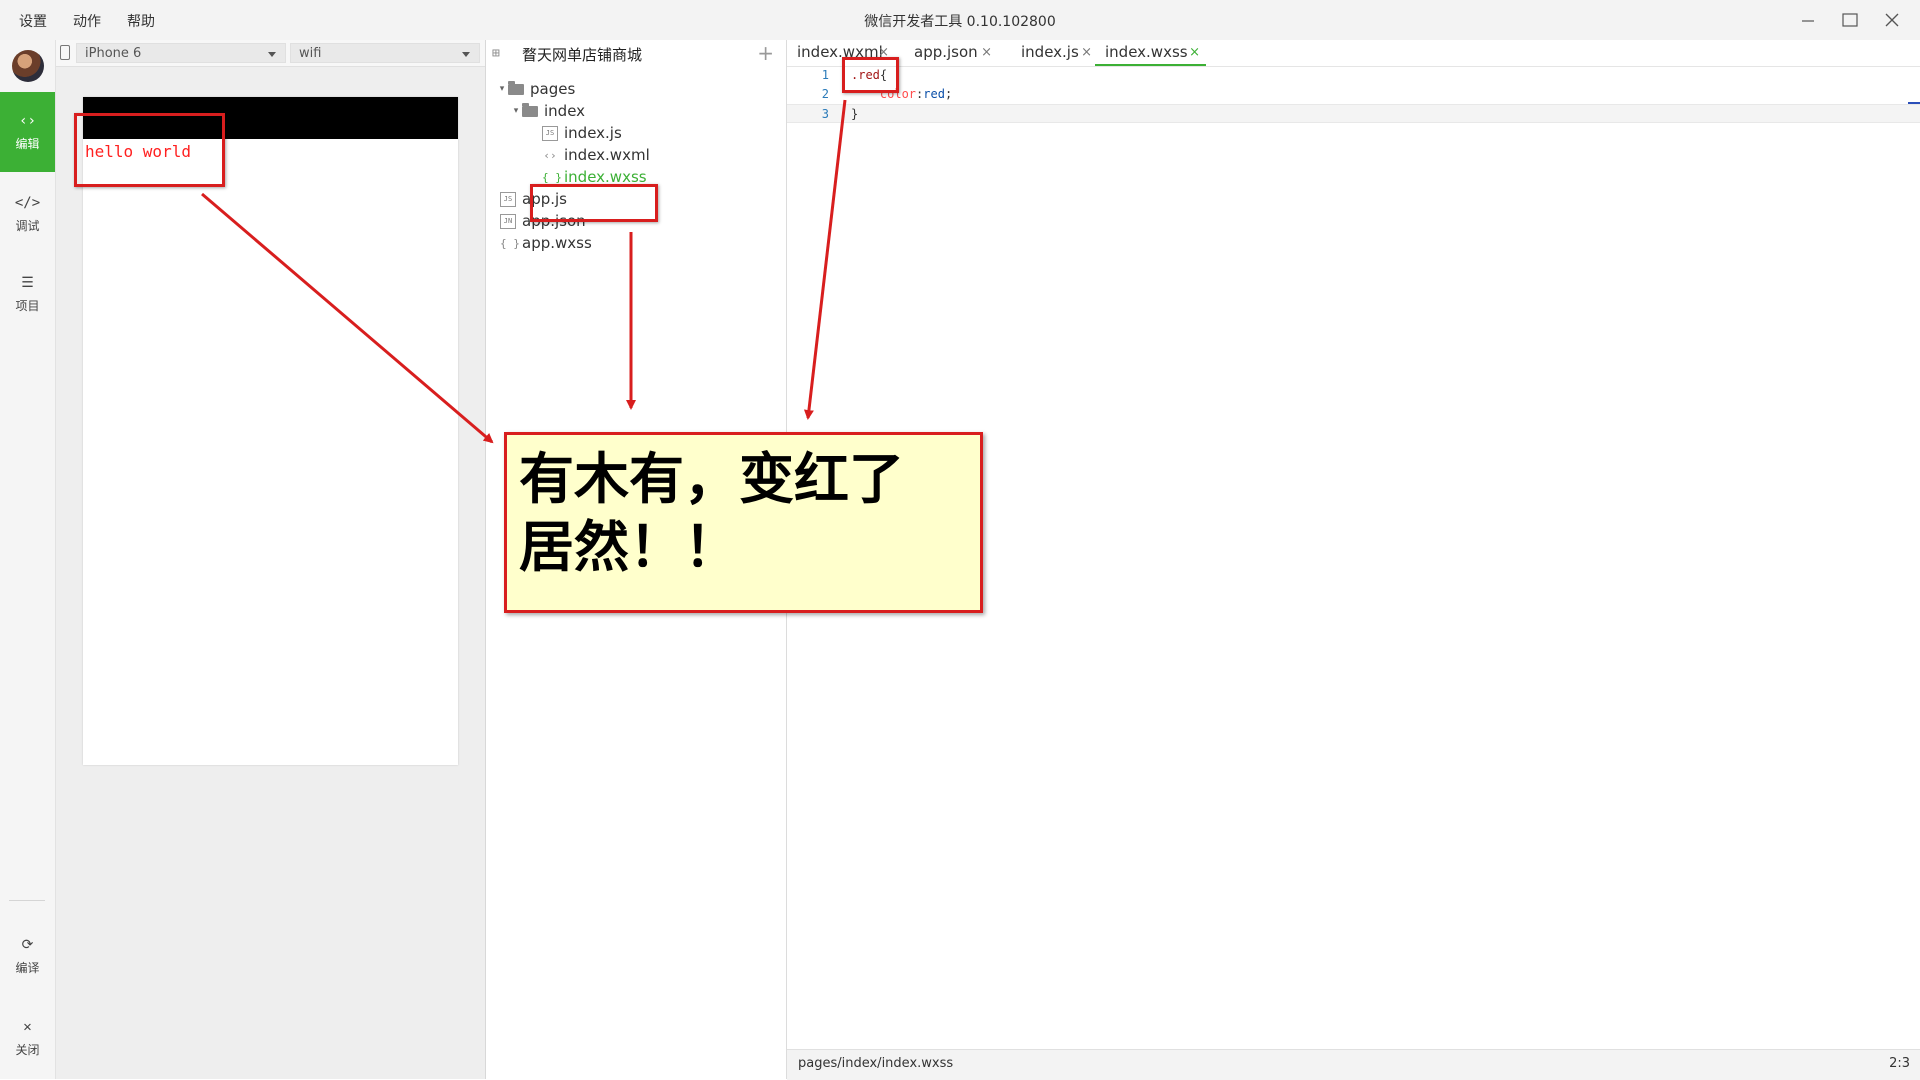  What do you see at coordinates (855, 114) in the screenshot?
I see `code-brace: }` at bounding box center [855, 114].